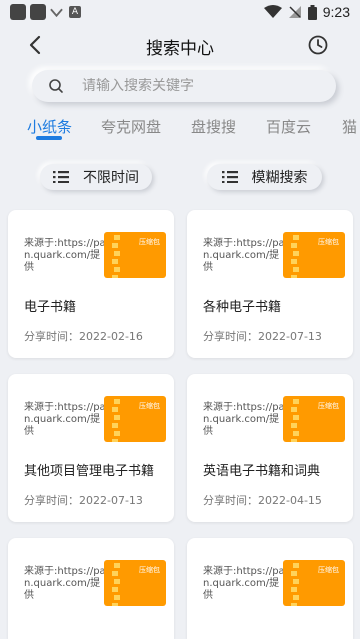 The height and width of the screenshot is (639, 360). What do you see at coordinates (18, 12) in the screenshot?
I see `notification-app-icon` at bounding box center [18, 12].